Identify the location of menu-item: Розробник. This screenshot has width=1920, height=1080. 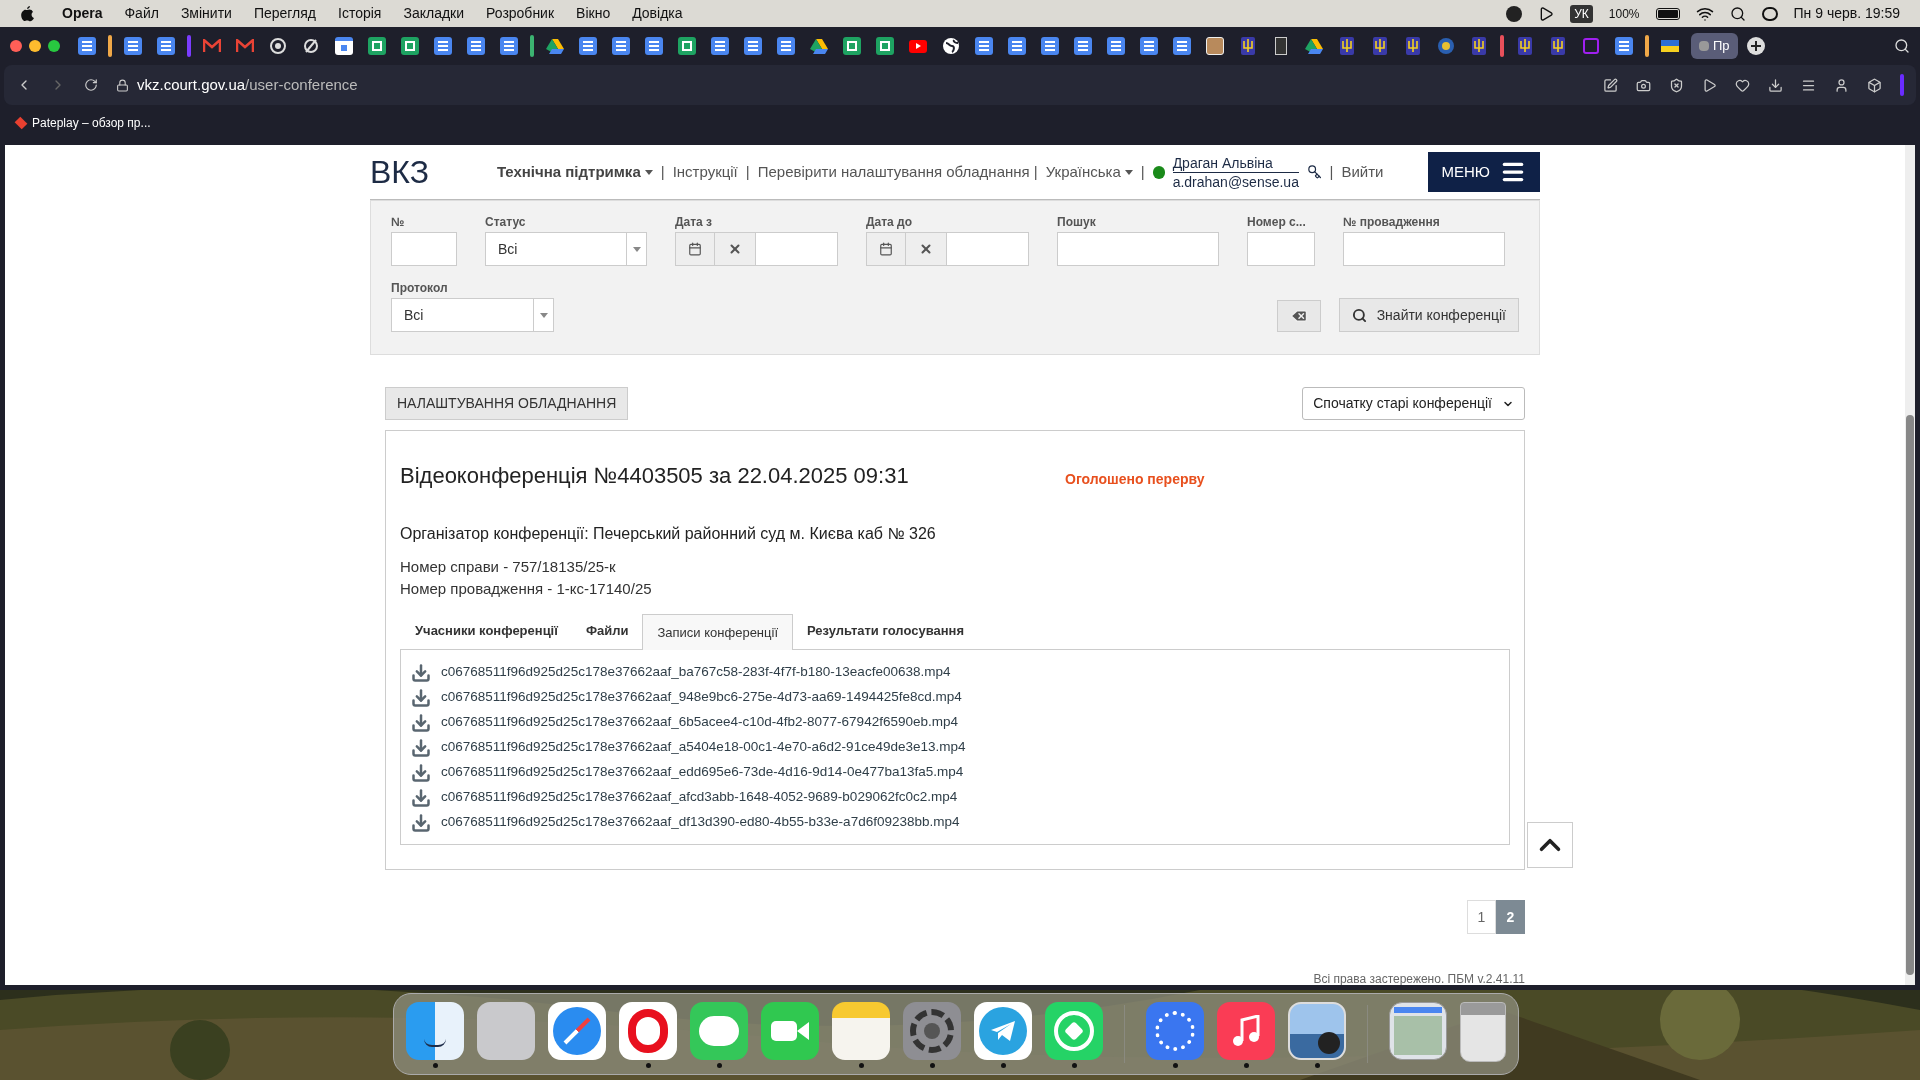
(520, 13).